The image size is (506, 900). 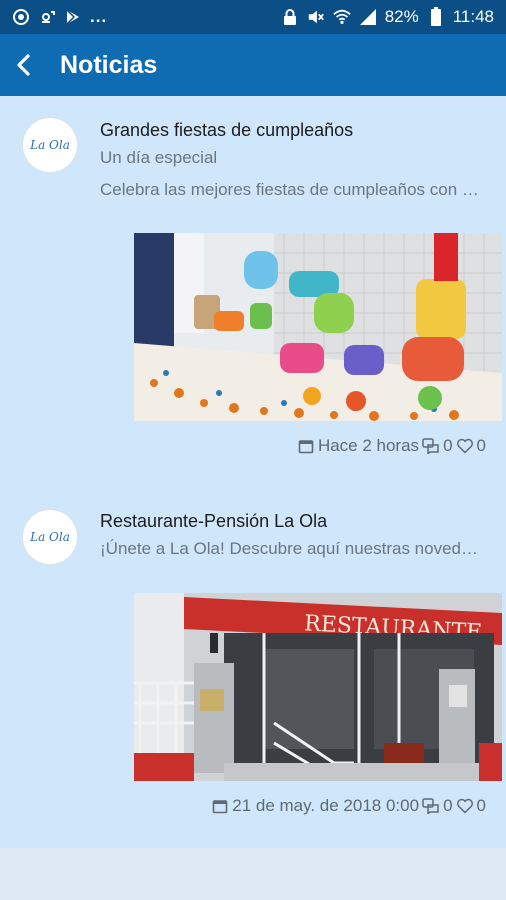 I want to click on play-store-icon, so click(x=73, y=17).